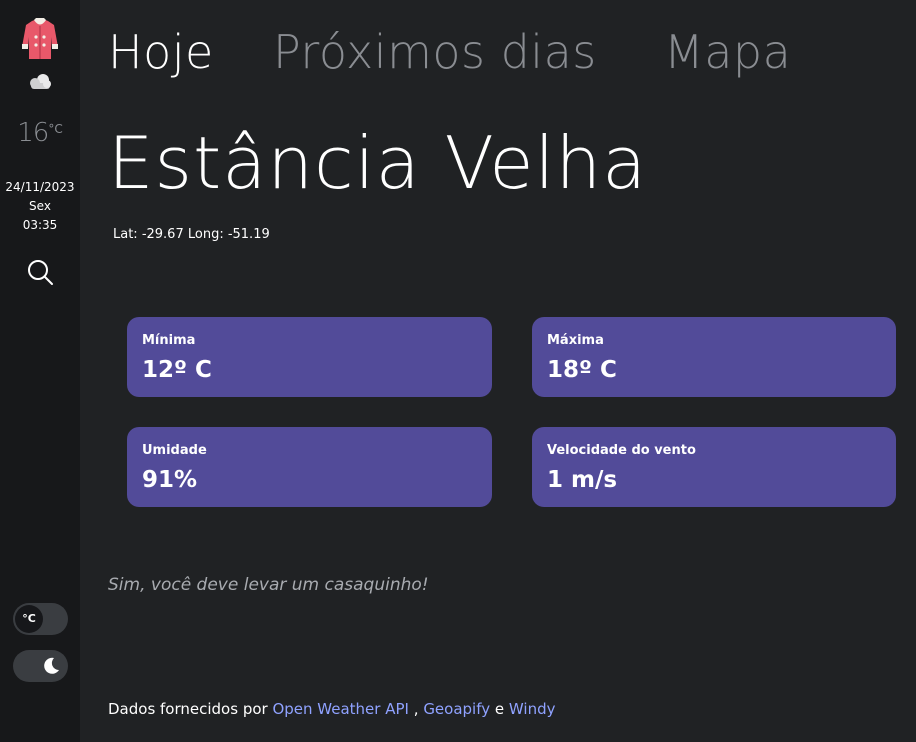  Describe the element at coordinates (575, 340) in the screenshot. I see `card-label: Máxima` at that location.